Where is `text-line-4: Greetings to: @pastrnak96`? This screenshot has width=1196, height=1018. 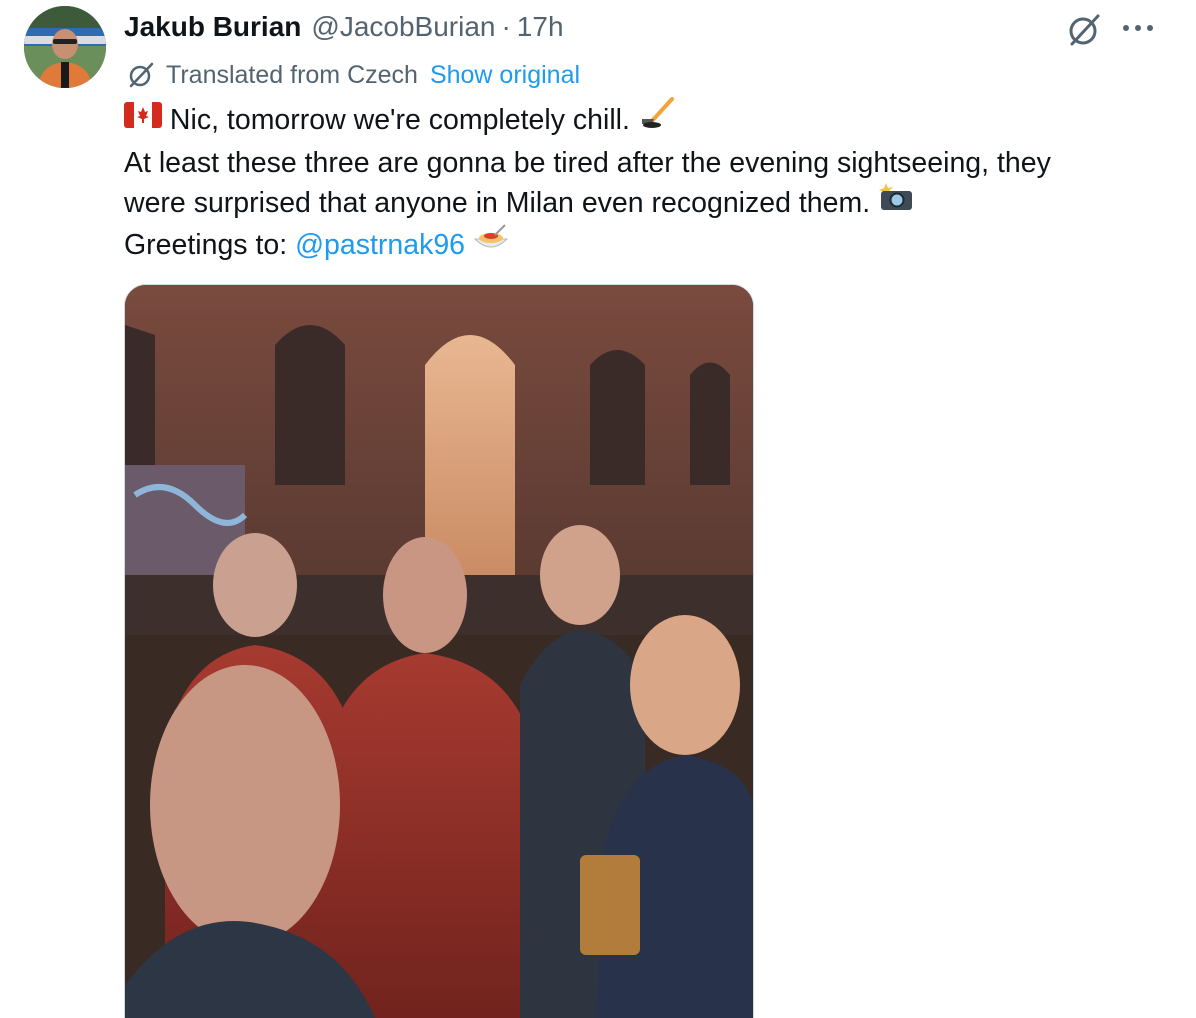 text-line-4: Greetings to: @pastrnak96 is located at coordinates (654, 245).